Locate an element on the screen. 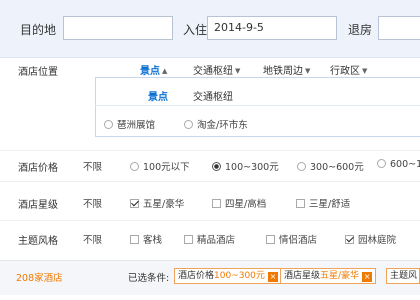 The height and width of the screenshot is (300, 420). tab-metro-label: 地铁周边 is located at coordinates (283, 71).